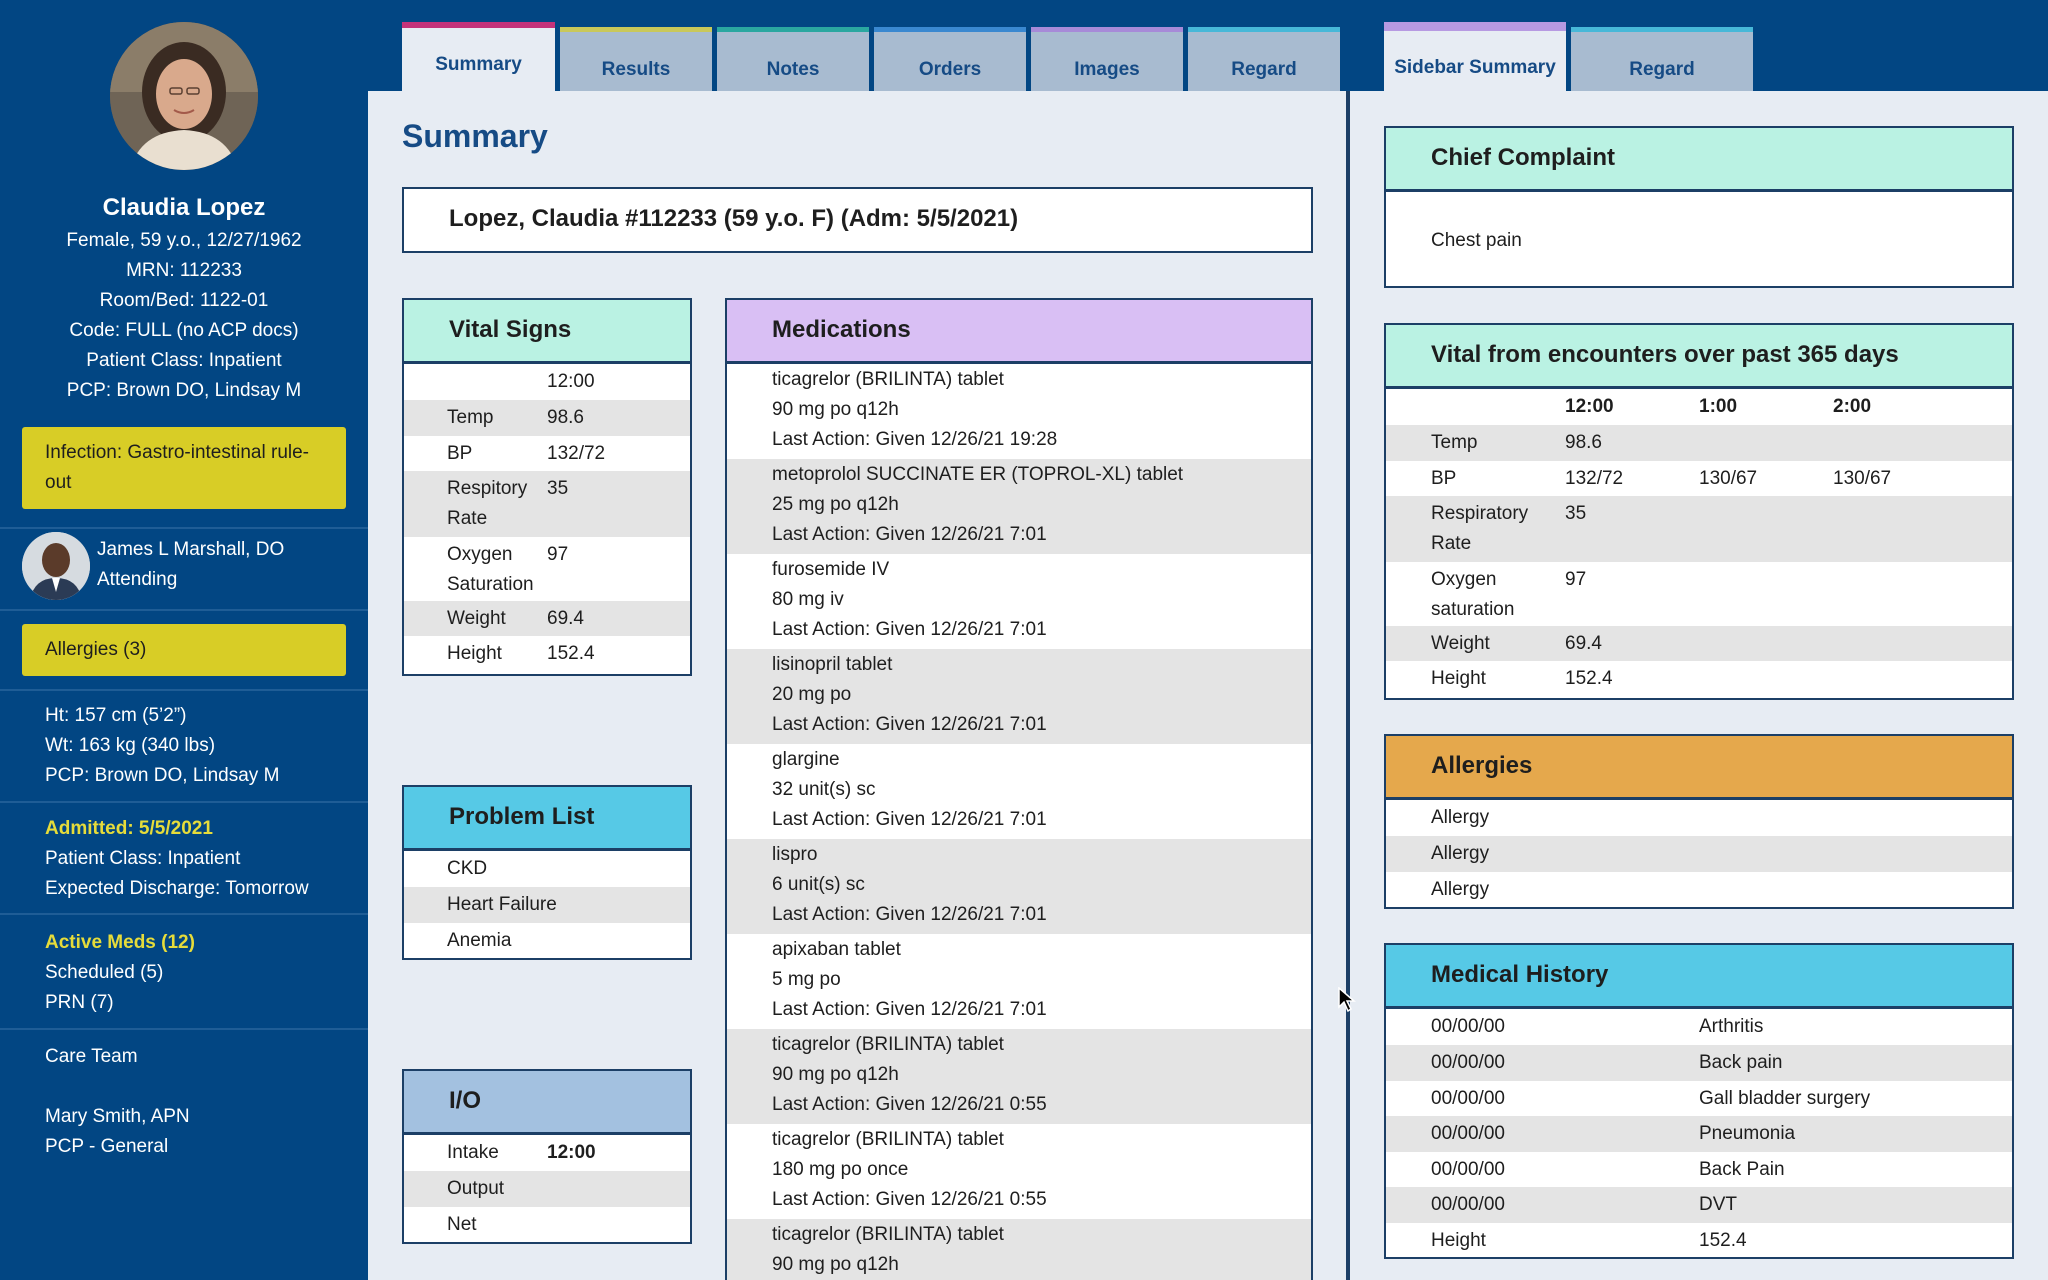 The width and height of the screenshot is (2048, 1280). Describe the element at coordinates (1347, 1000) in the screenshot. I see `mouse-pointer-icon` at that location.